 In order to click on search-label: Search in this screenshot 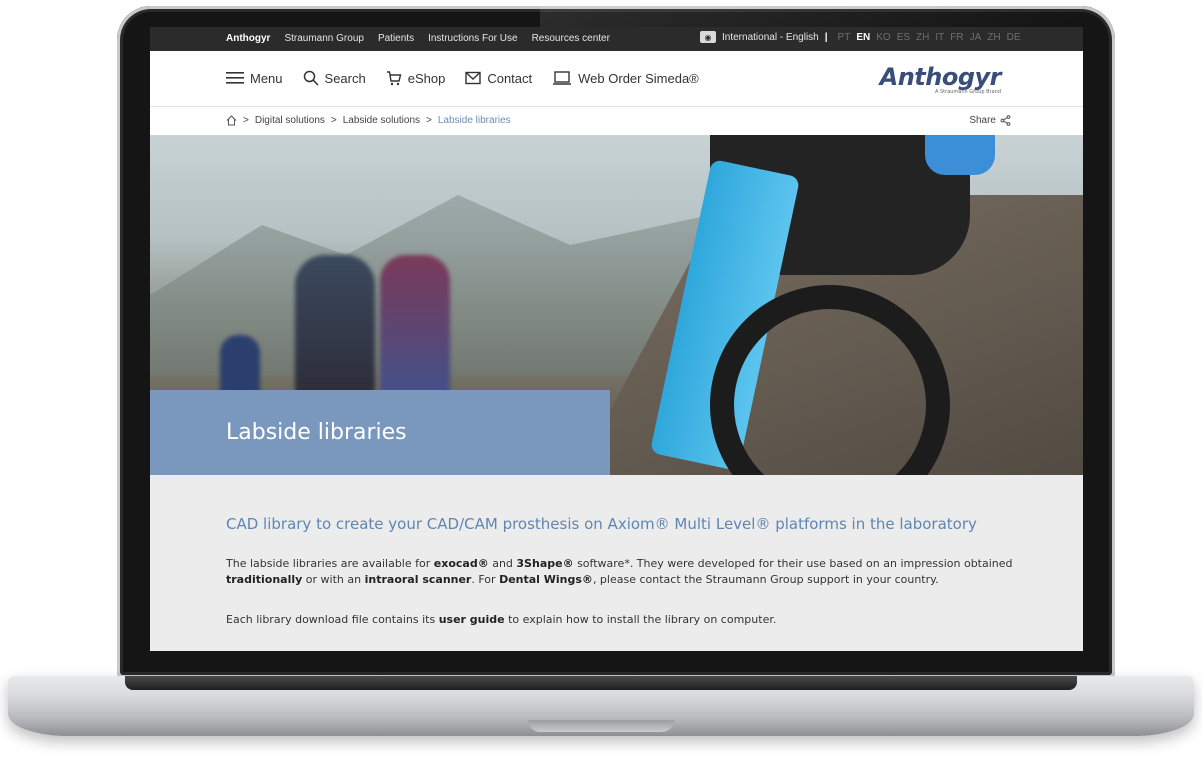, I will do `click(345, 78)`.